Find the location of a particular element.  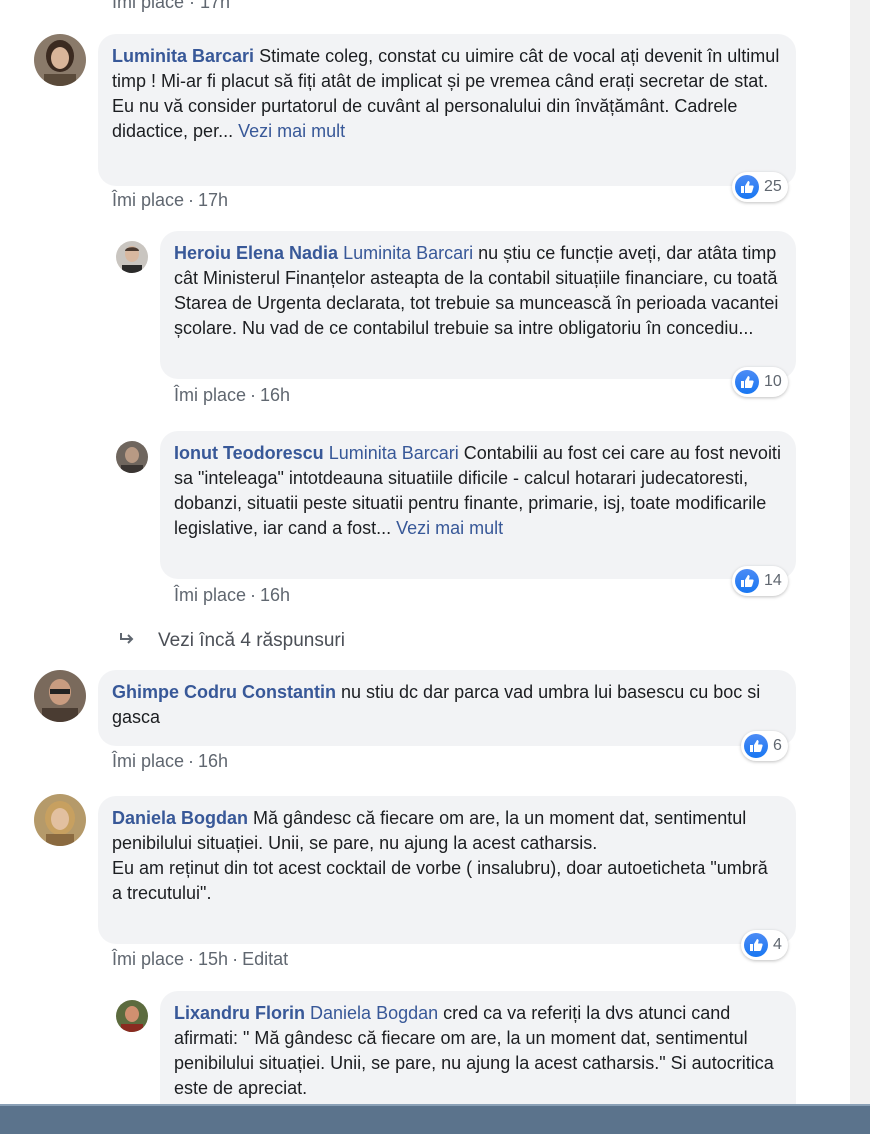

comment-time: 15h is located at coordinates (213, 959).